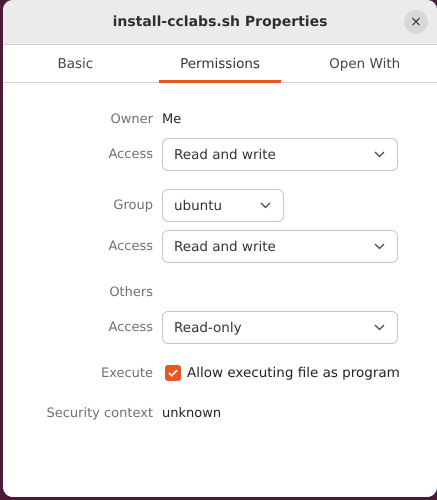 Image resolution: width=437 pixels, height=500 pixels. What do you see at coordinates (293, 373) in the screenshot?
I see `checkbox-label: Allow executing file as program` at bounding box center [293, 373].